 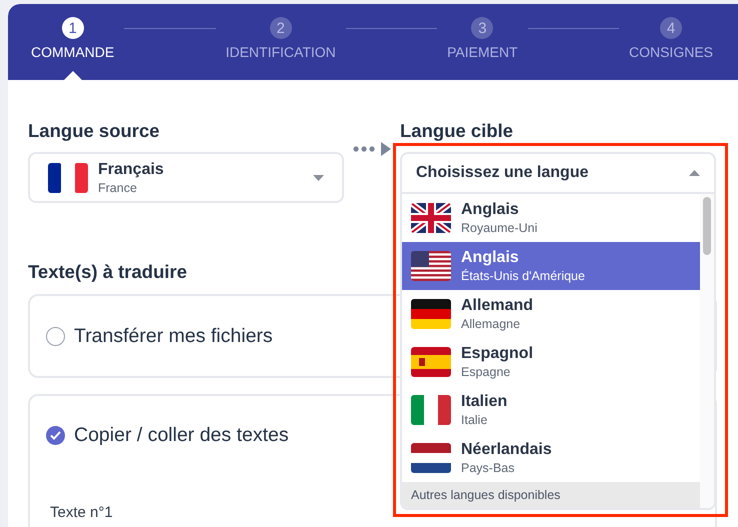 I want to click on step-number: 1, so click(x=73, y=28).